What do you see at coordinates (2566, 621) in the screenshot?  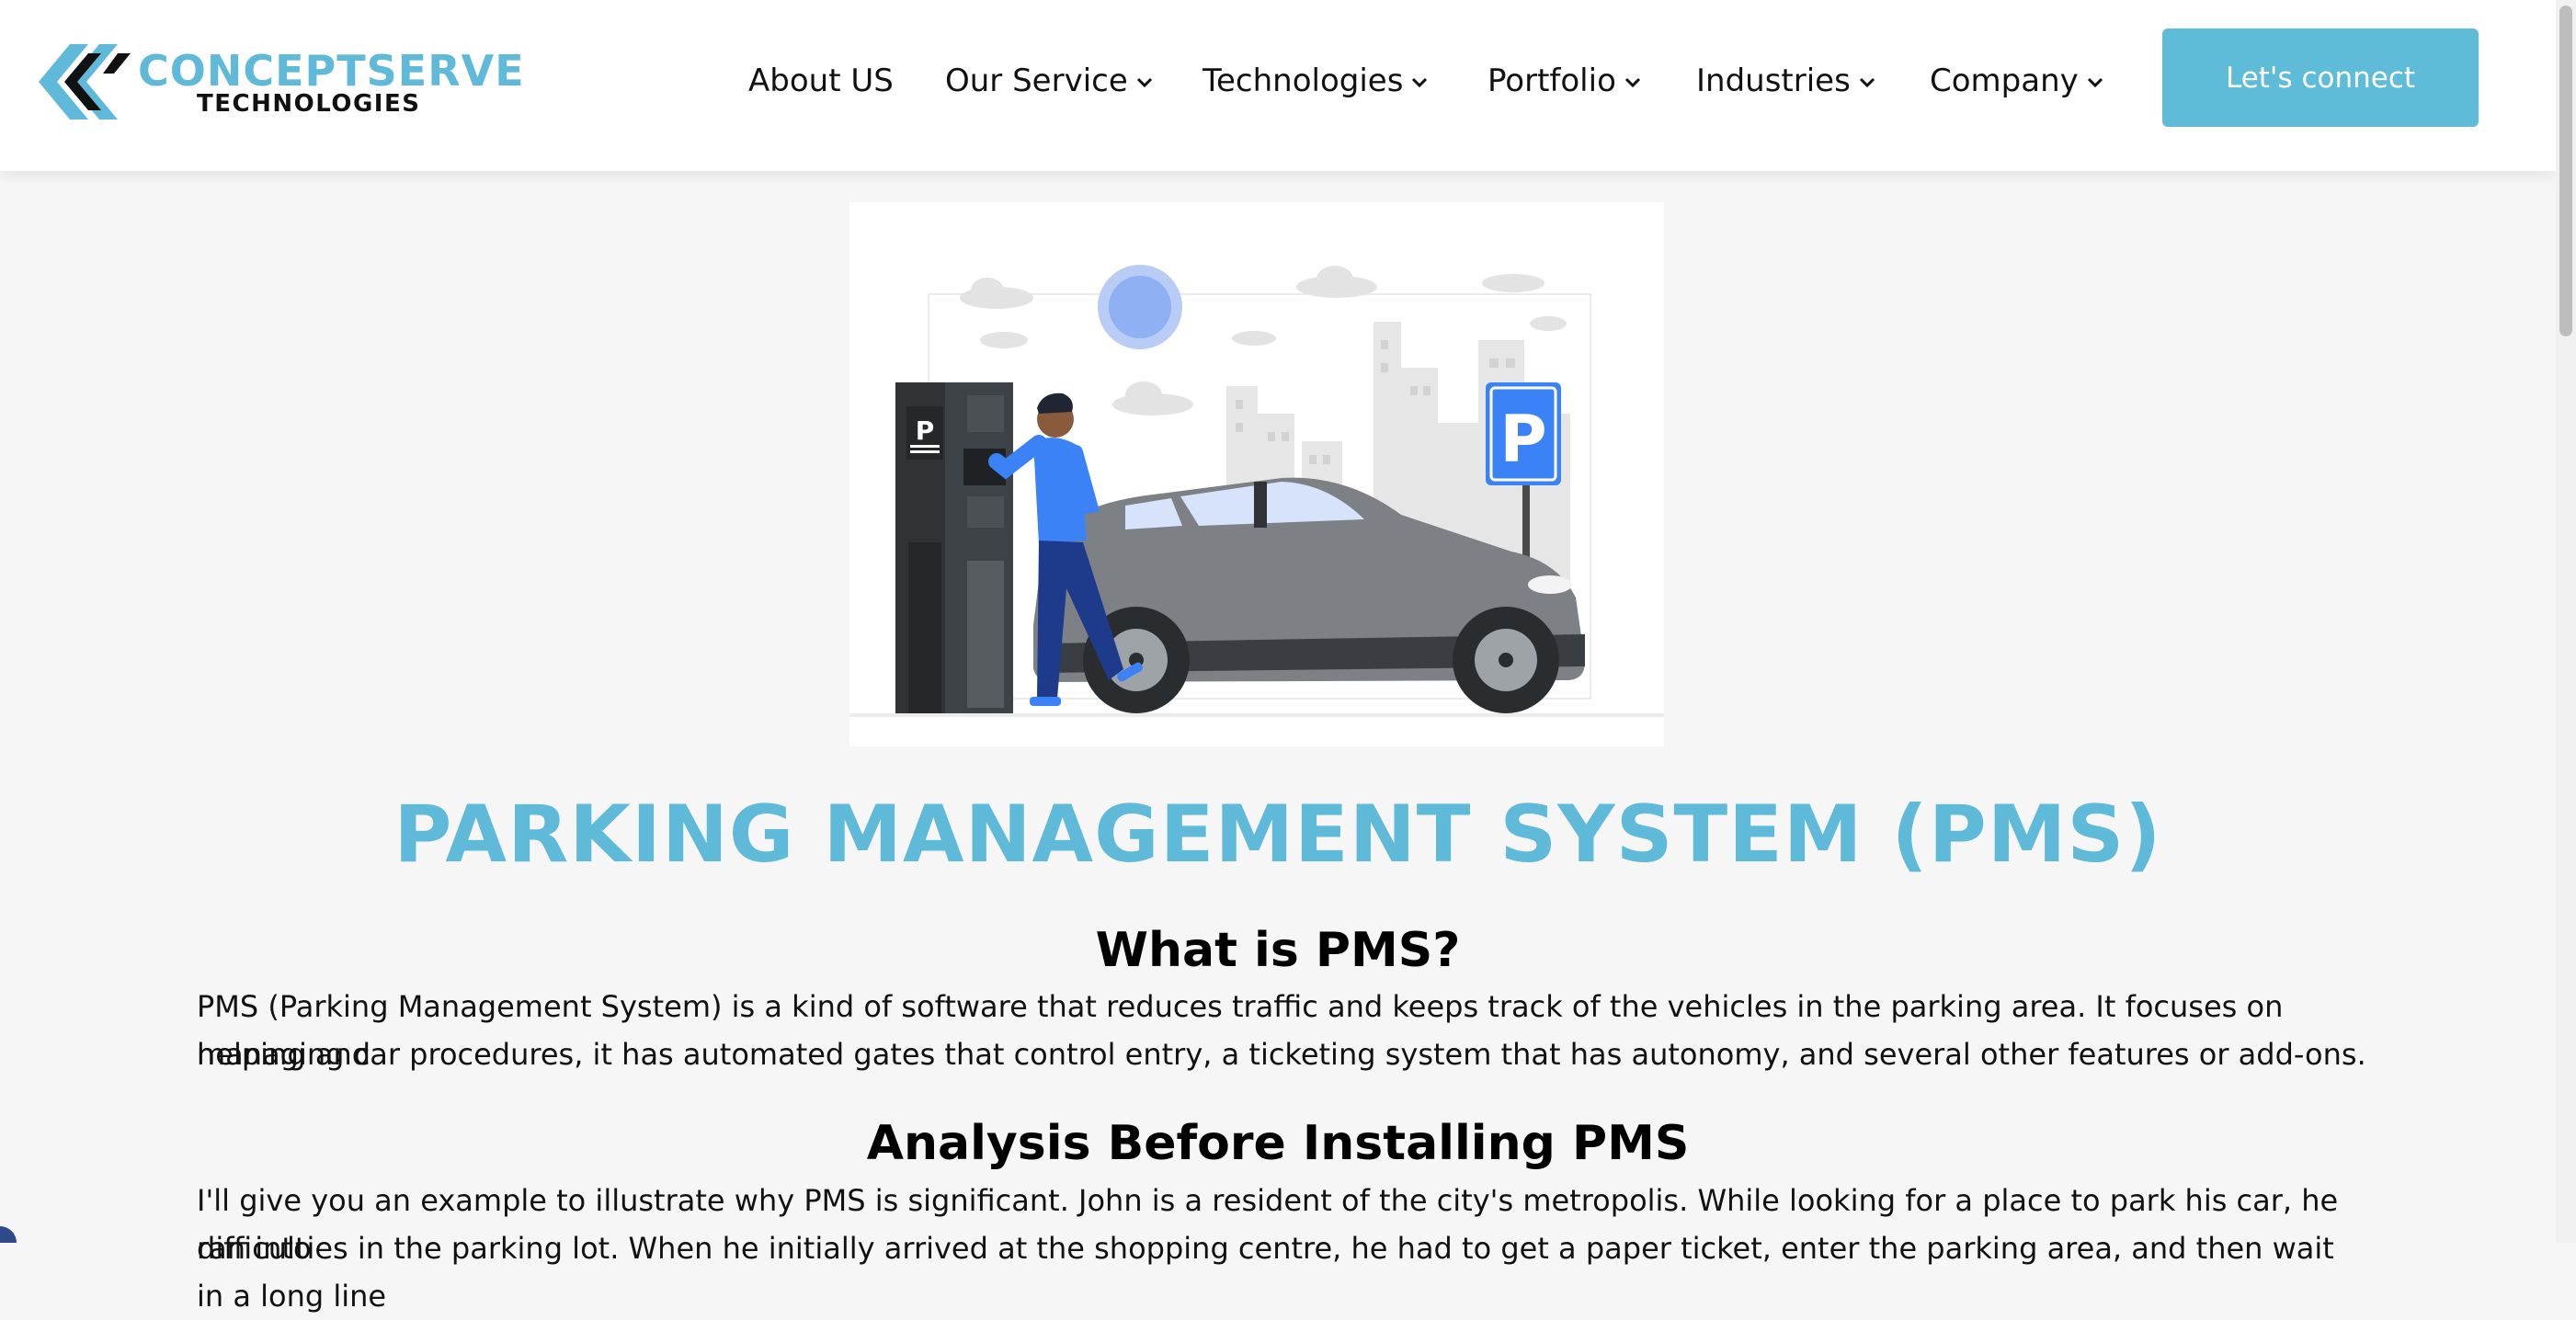 I see `page-scrollbar` at bounding box center [2566, 621].